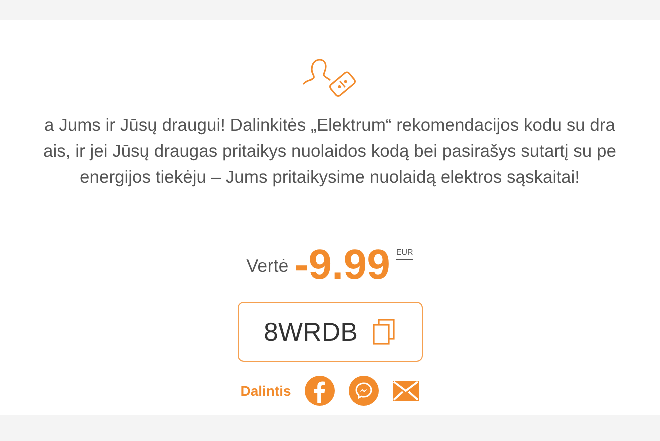  Describe the element at coordinates (330, 177) in the screenshot. I see `description-text: energijos tiekėju – Jums pritaikysime nuolaidą elektros sąskaitai!` at that location.